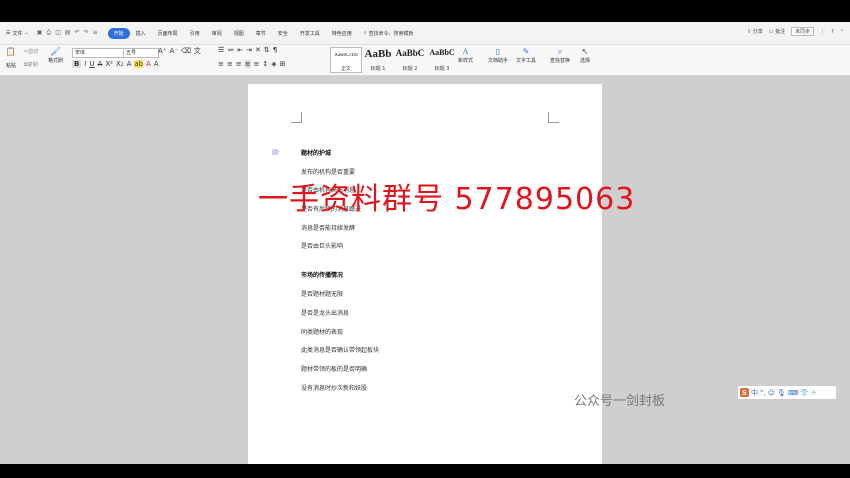  Describe the element at coordinates (162, 51) in the screenshot. I see `increase-font-icon: A⁺` at that location.